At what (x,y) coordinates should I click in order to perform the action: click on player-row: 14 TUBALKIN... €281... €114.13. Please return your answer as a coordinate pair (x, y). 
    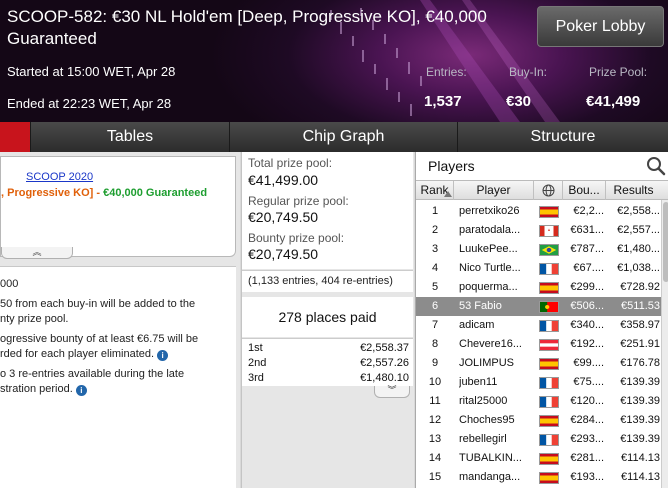
    Looking at the image, I should click on (542, 458).